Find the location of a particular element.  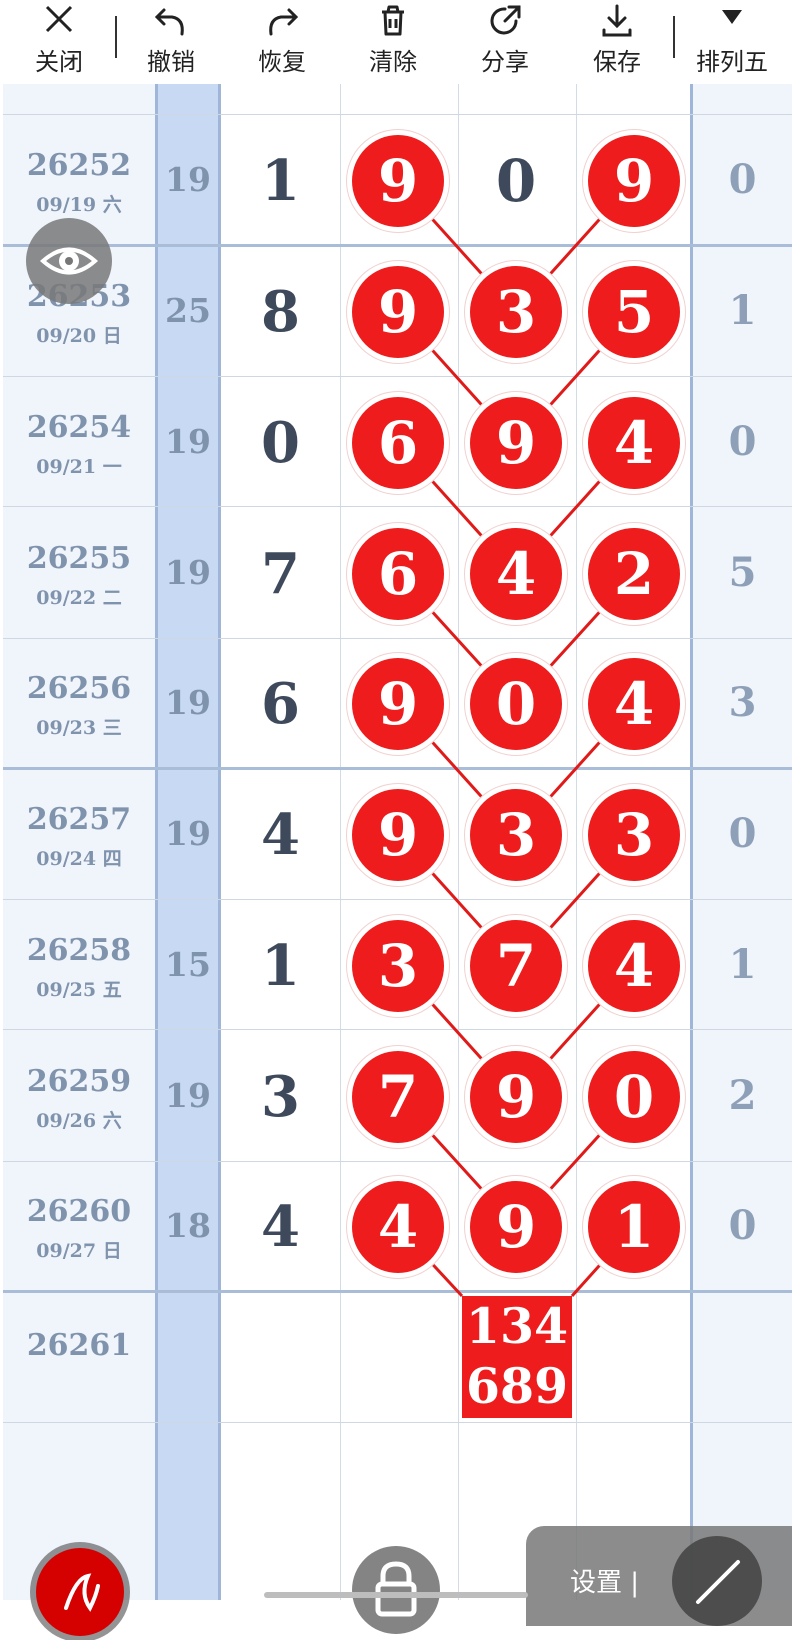

close-icon is located at coordinates (59, 19).